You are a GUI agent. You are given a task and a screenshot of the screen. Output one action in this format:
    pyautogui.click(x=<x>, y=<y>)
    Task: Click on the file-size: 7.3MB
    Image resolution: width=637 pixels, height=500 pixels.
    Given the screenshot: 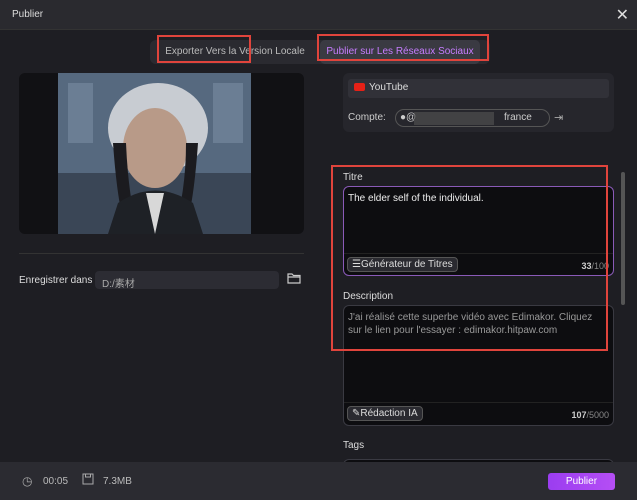 What is the action you would take?
    pyautogui.click(x=117, y=481)
    